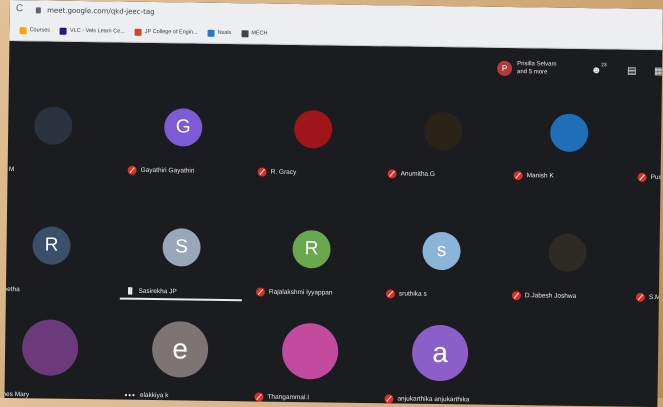 This screenshot has width=663, height=407. I want to click on bookmark-mech: MECH, so click(254, 33).